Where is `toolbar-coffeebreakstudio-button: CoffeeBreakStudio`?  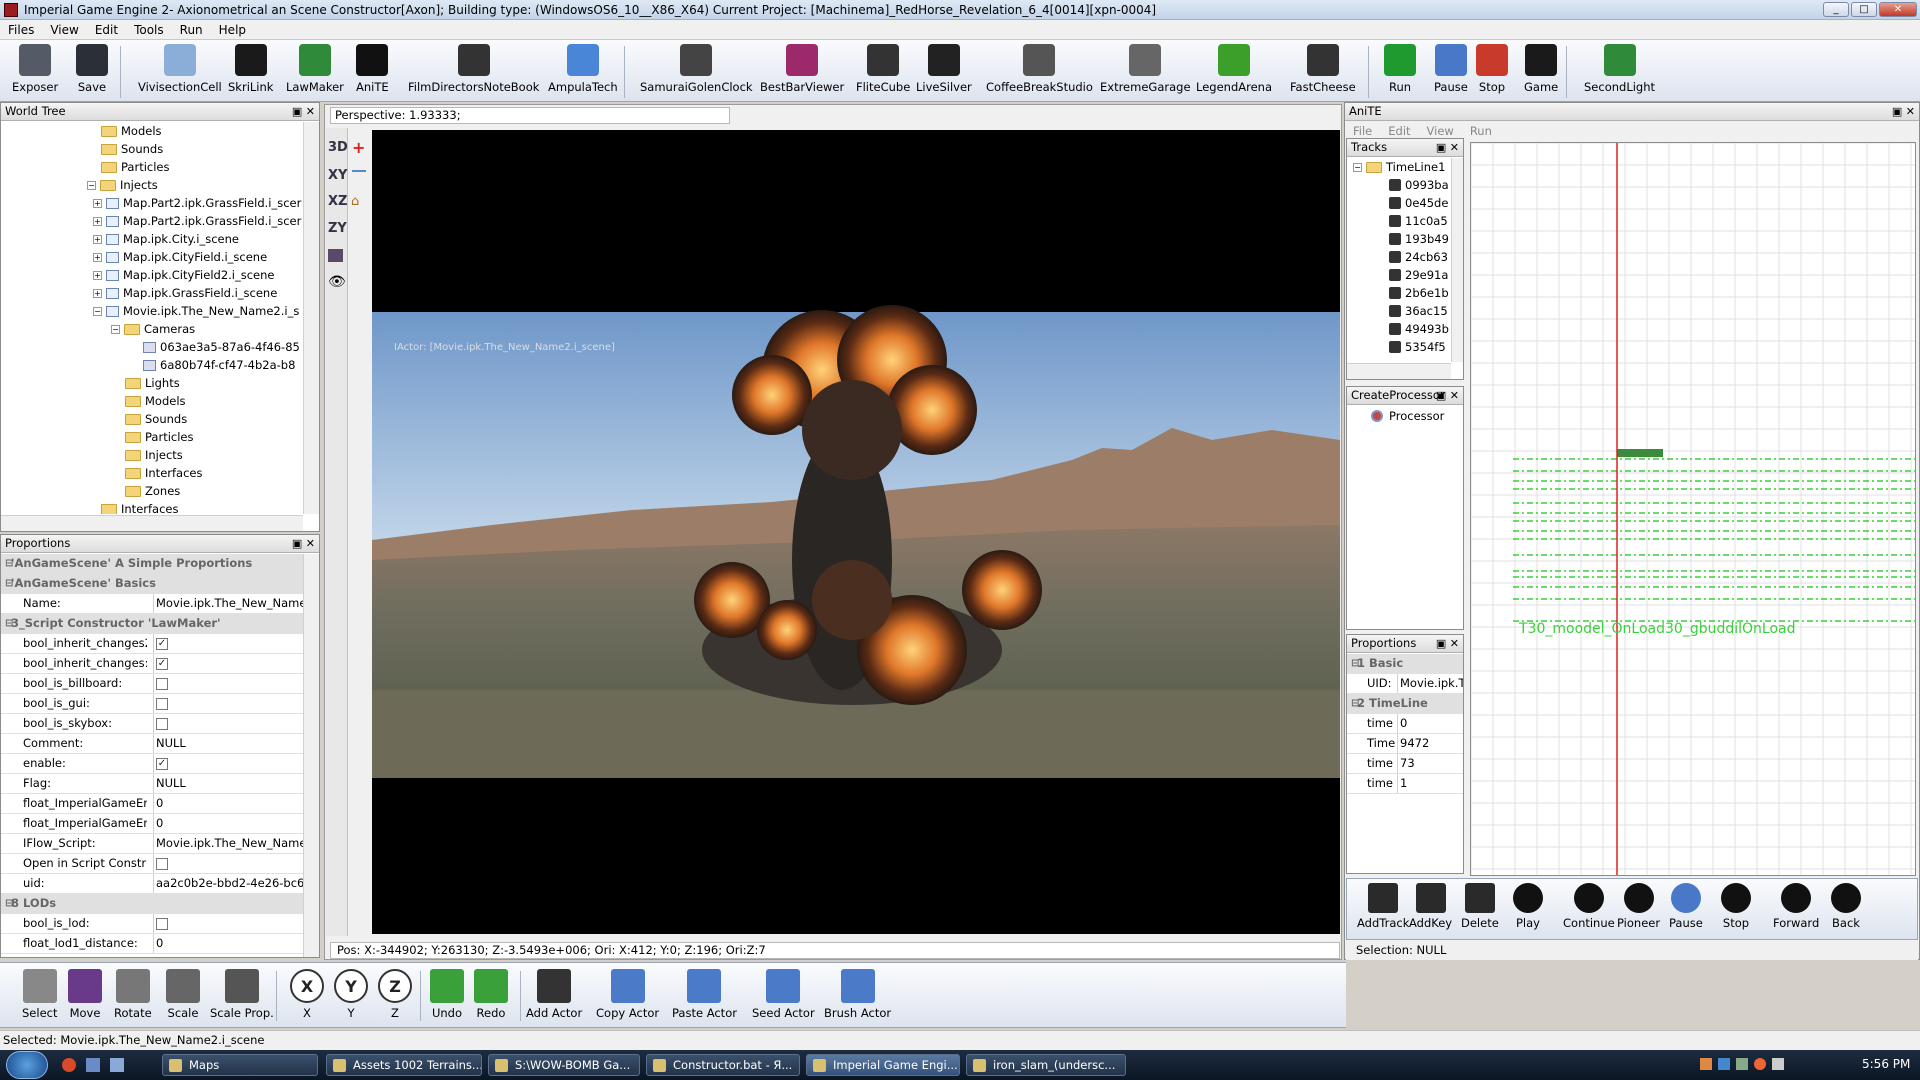
toolbar-coffeebreakstudio-button: CoffeeBreakStudio is located at coordinates (1039, 72).